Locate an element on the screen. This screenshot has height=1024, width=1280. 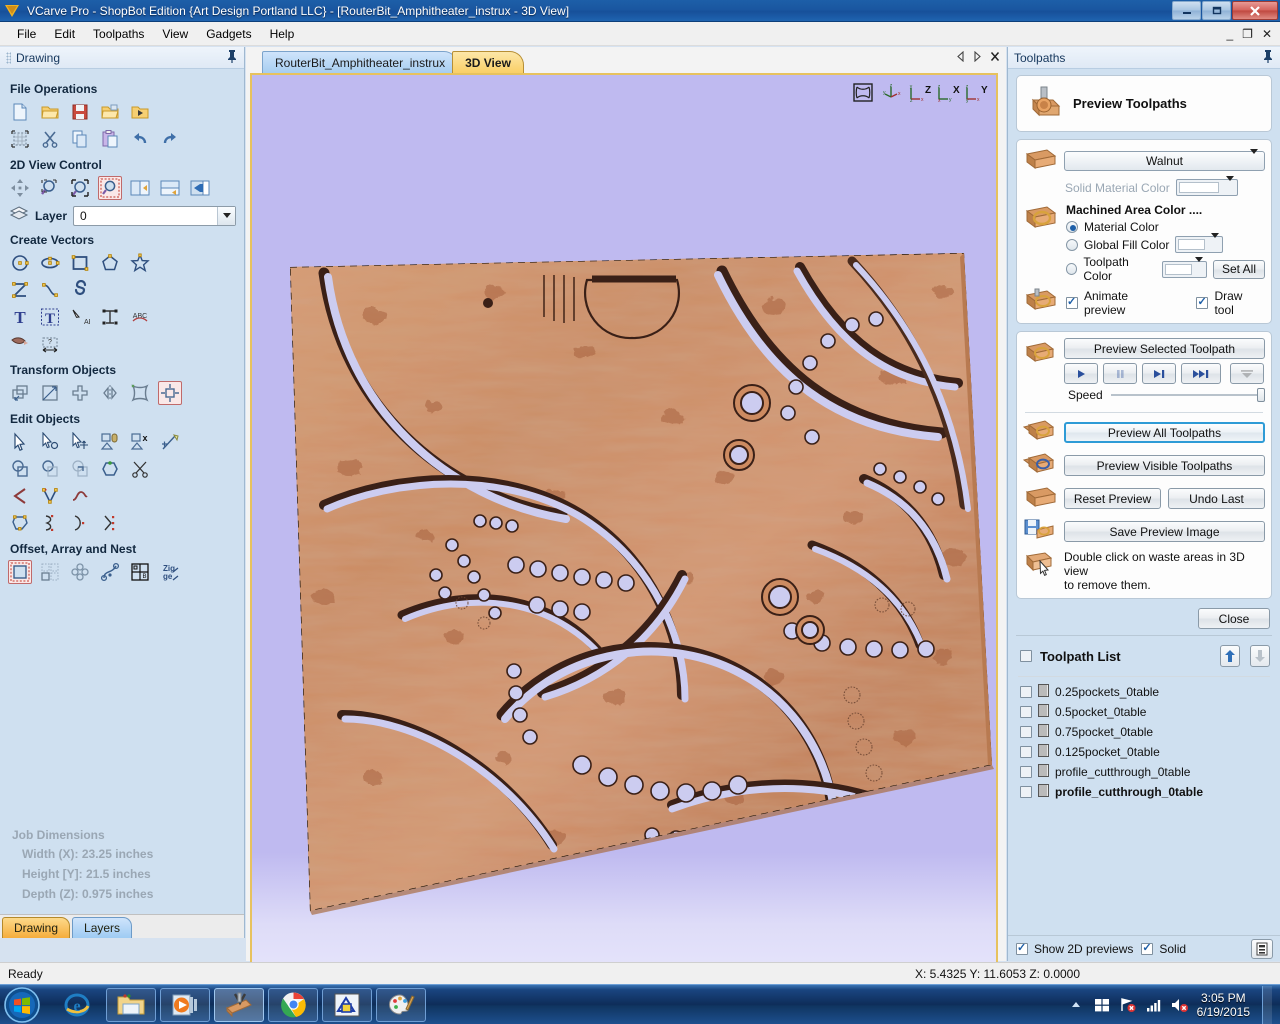
undo-icon is located at coordinates (140, 139).